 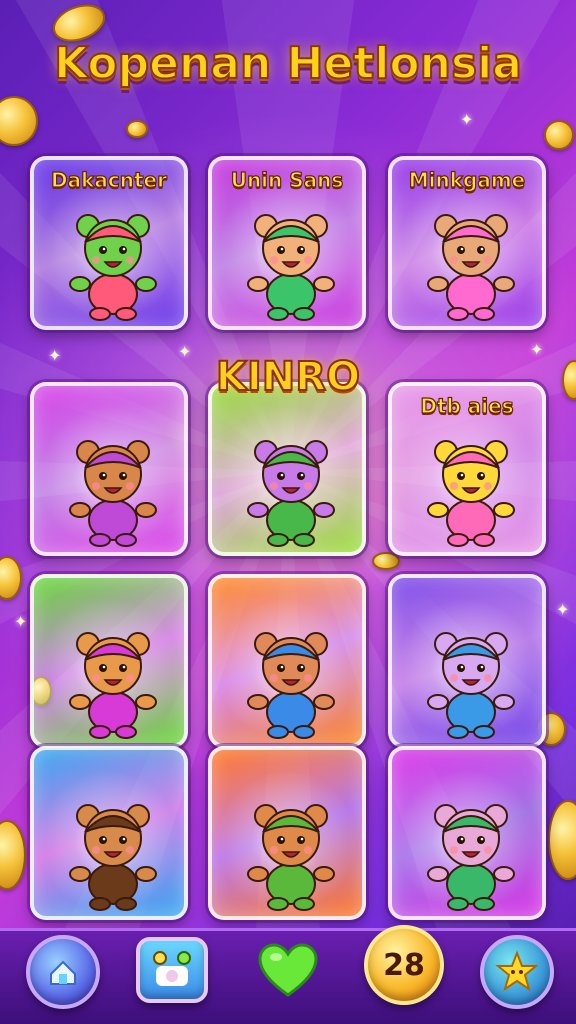 I want to click on home-button, so click(x=63, y=972).